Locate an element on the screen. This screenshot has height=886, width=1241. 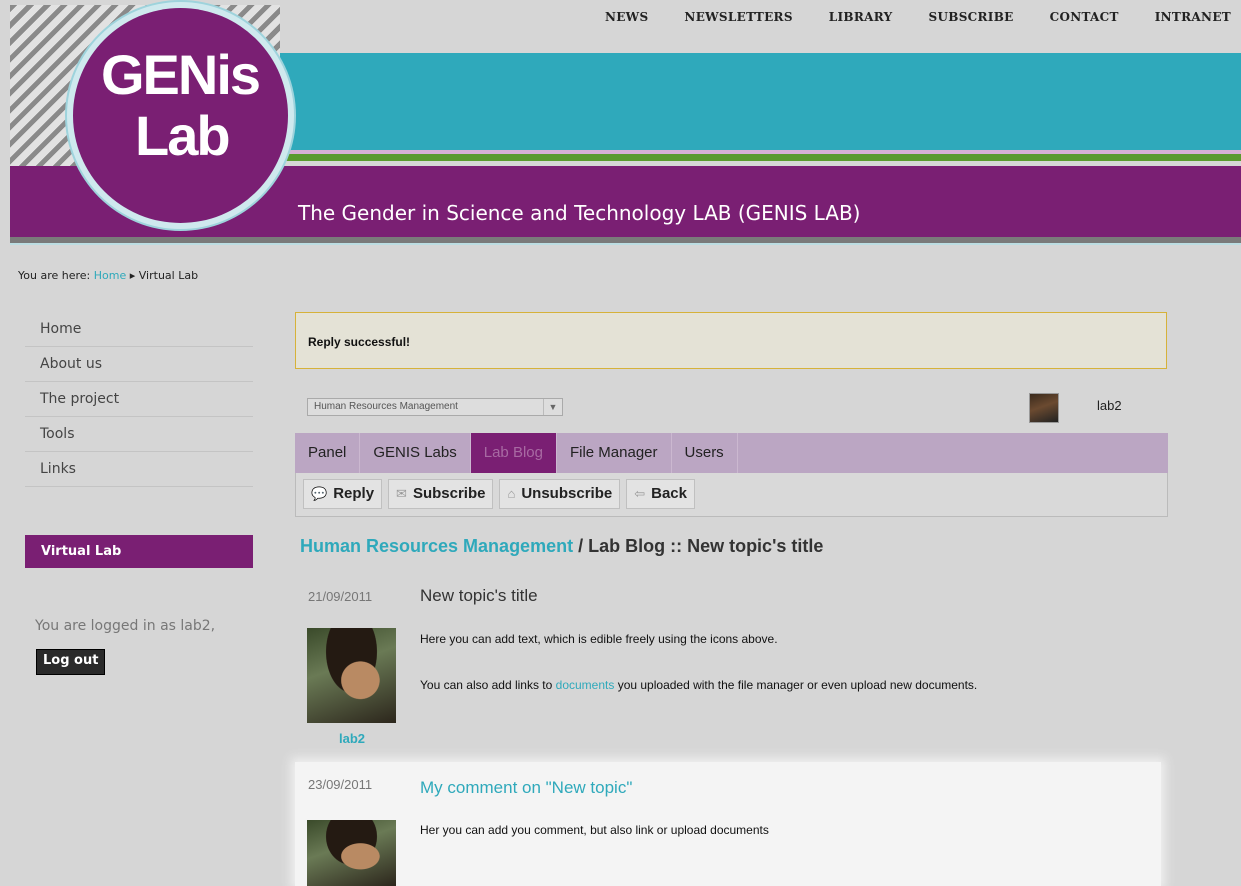
header-teal-line is located at coordinates (625, 244).